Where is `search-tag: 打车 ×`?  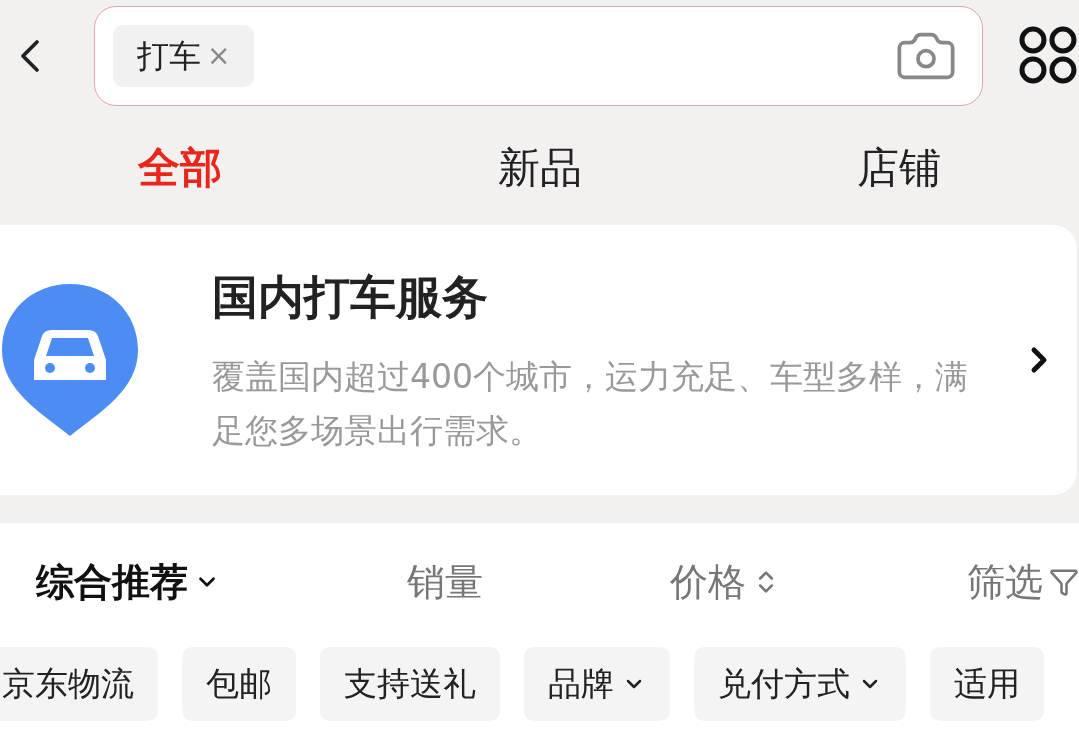
search-tag: 打车 × is located at coordinates (183, 56).